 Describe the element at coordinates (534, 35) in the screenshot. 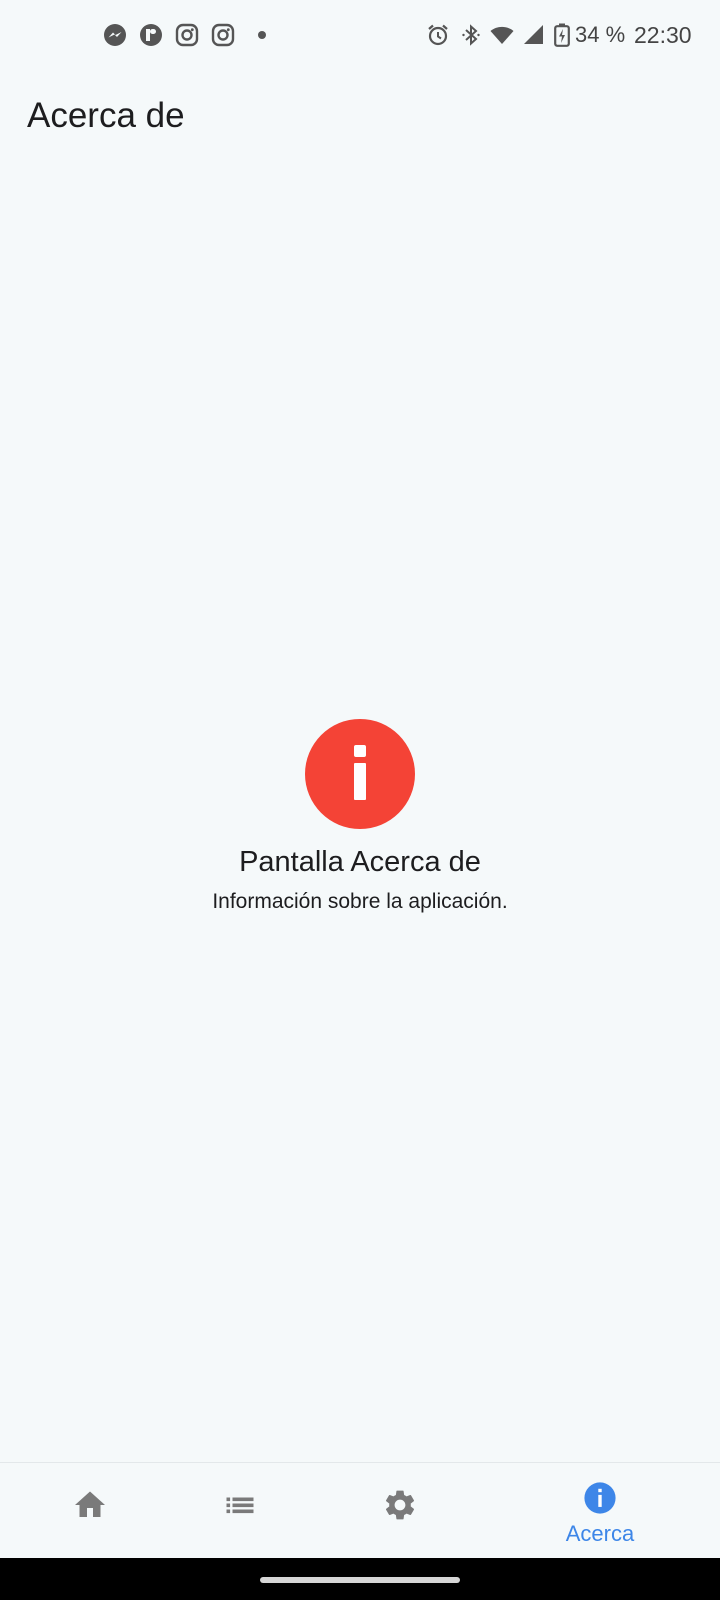

I see `cellular-signal-icon` at that location.